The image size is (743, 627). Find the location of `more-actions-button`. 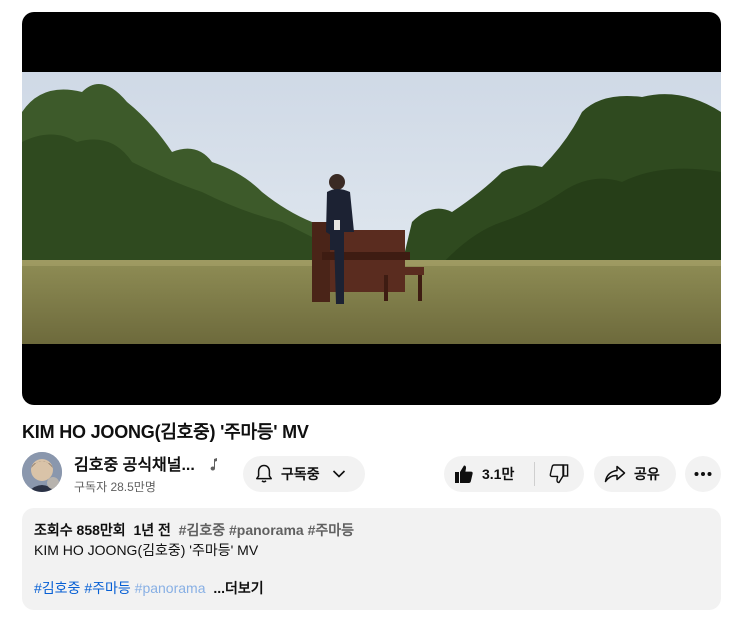

more-actions-button is located at coordinates (703, 474).